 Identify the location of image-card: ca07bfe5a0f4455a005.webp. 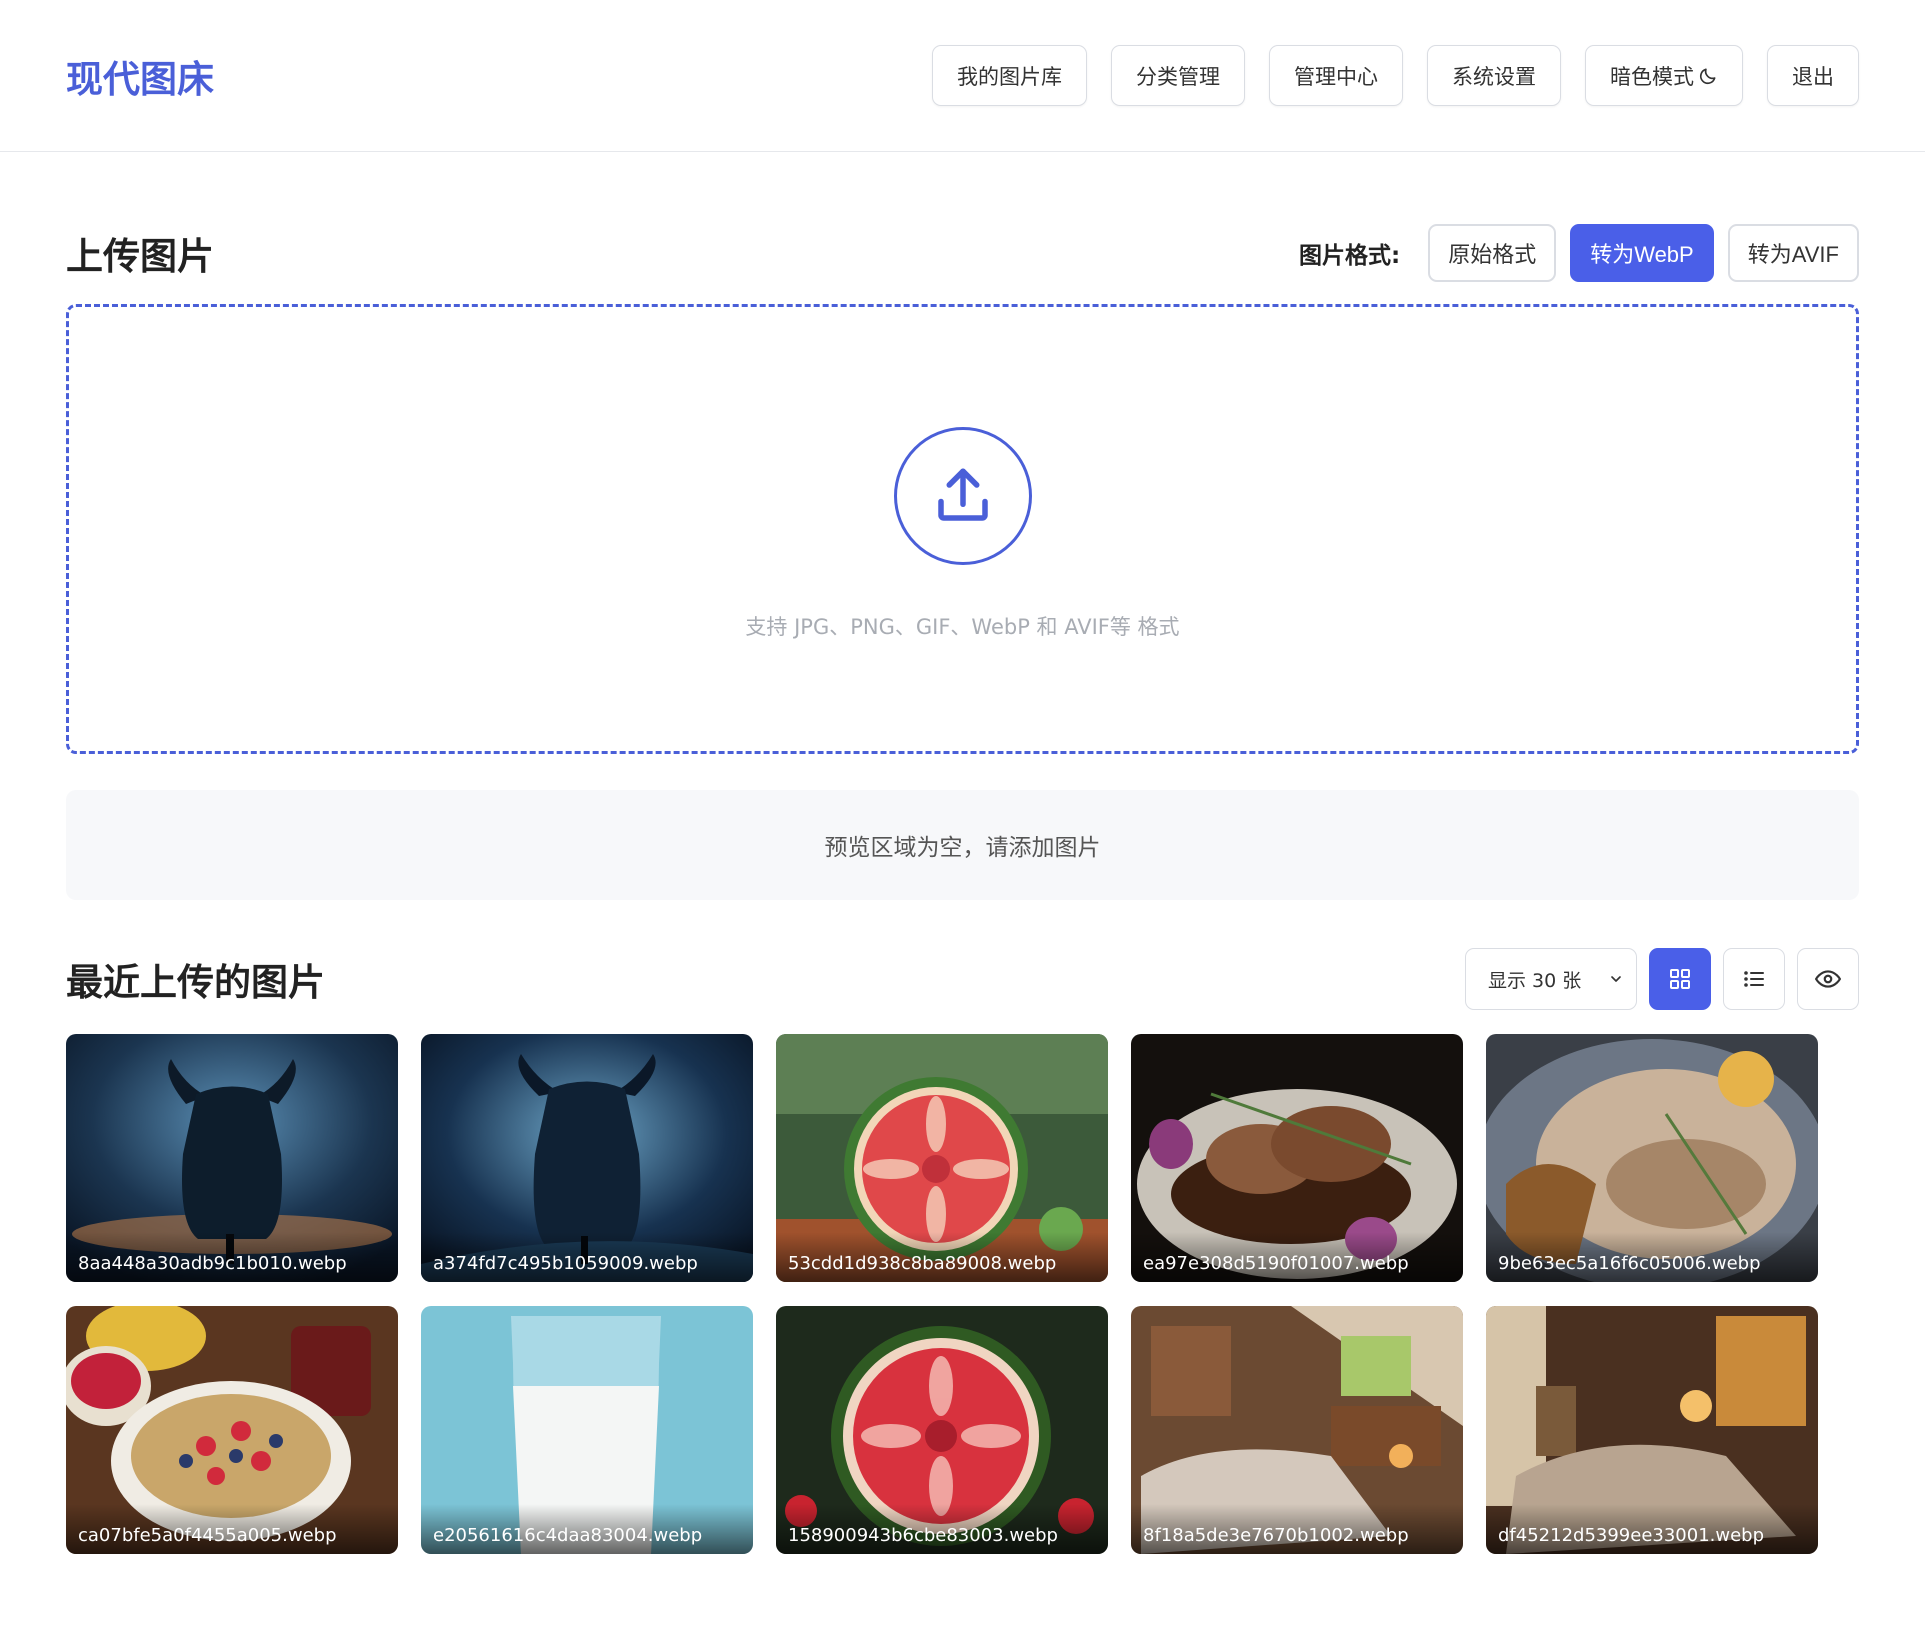
(232, 1430).